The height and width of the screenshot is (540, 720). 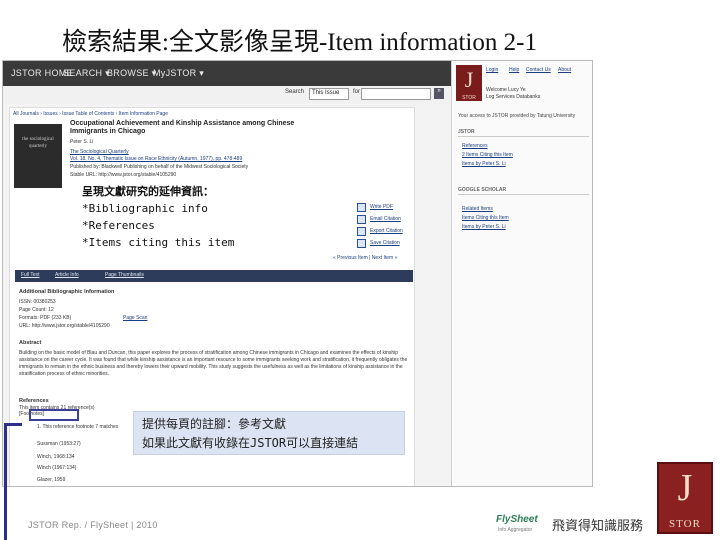 I want to click on issn-line: ISSN: 00380253, so click(x=37, y=302).